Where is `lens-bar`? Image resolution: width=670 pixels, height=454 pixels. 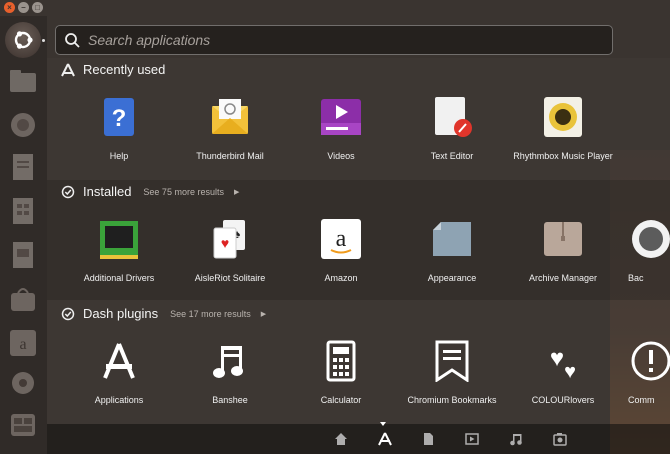
lens-bar is located at coordinates (358, 438).